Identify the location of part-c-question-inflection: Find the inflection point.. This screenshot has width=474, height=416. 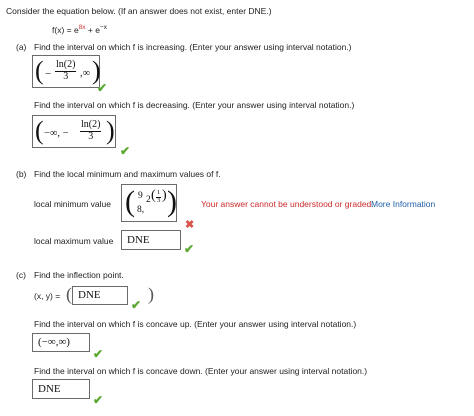
(79, 275).